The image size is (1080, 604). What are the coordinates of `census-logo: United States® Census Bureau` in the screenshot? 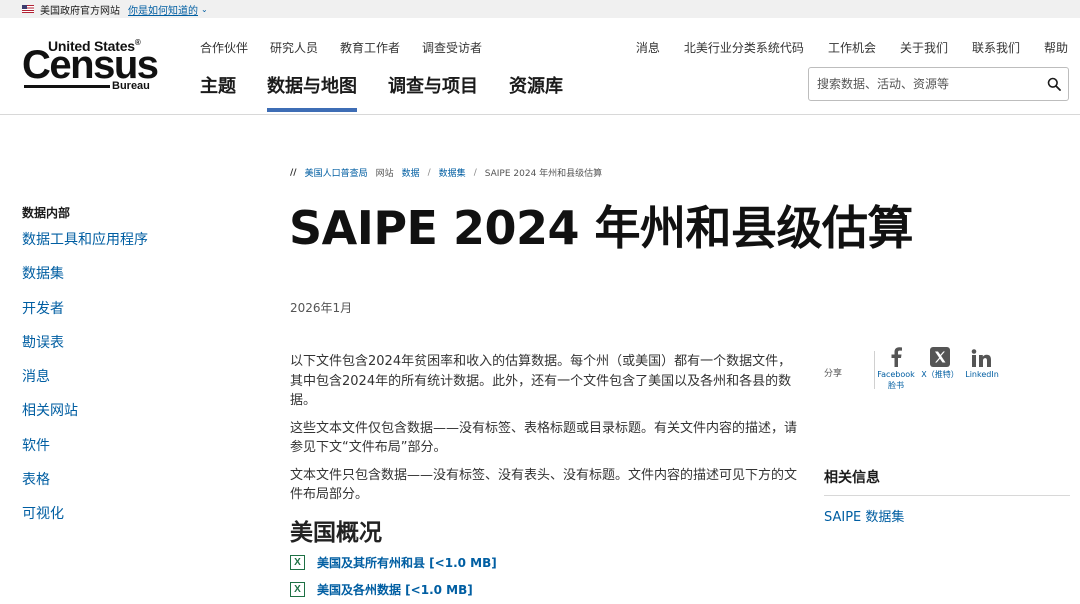 It's located at (92, 66).